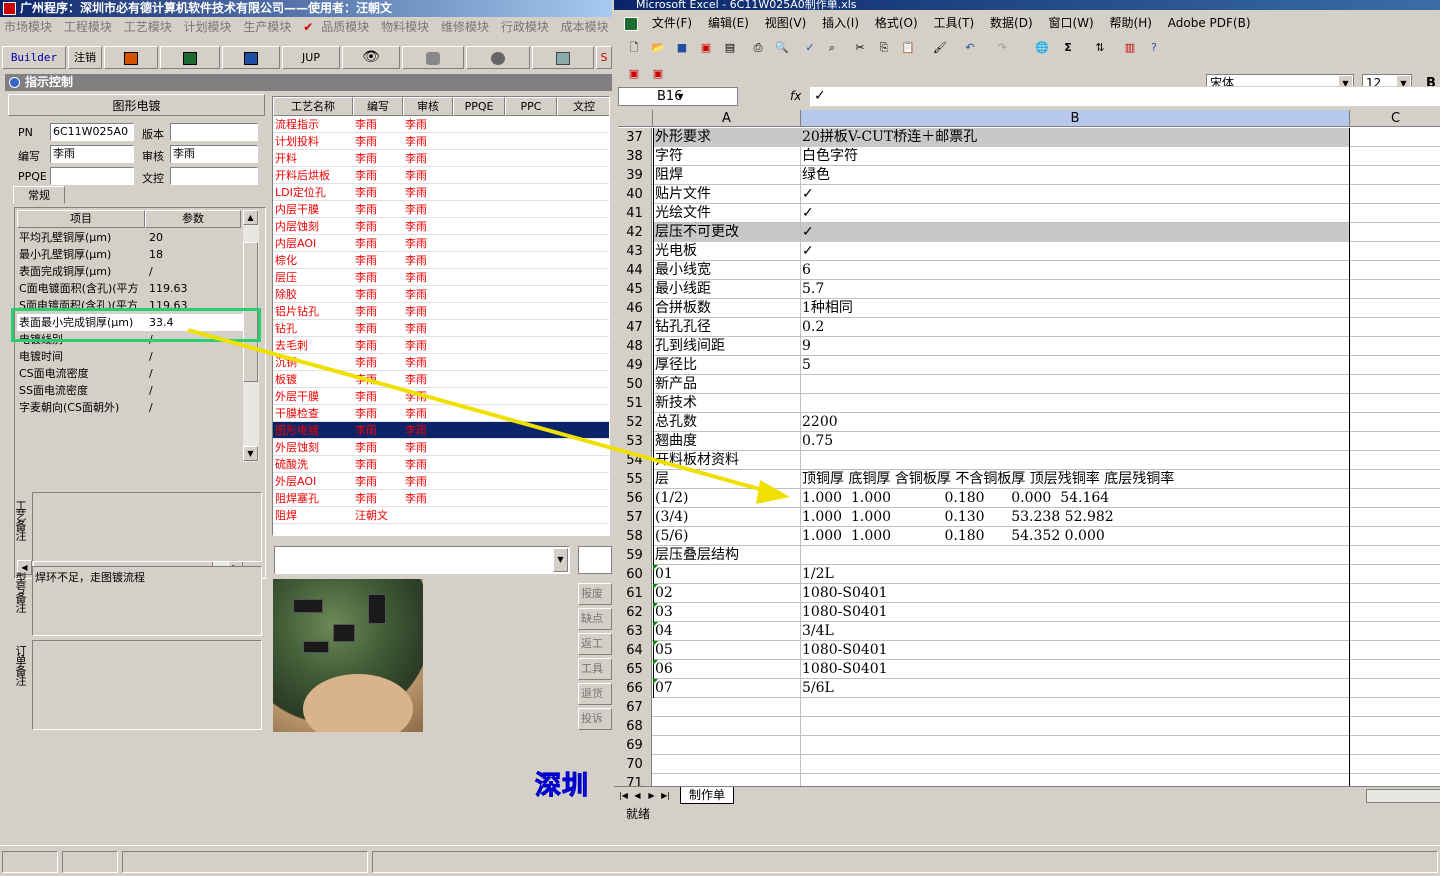 Image resolution: width=1440 pixels, height=876 pixels. What do you see at coordinates (1070, 23) in the screenshot?
I see `menu-window: 窗口(W)` at bounding box center [1070, 23].